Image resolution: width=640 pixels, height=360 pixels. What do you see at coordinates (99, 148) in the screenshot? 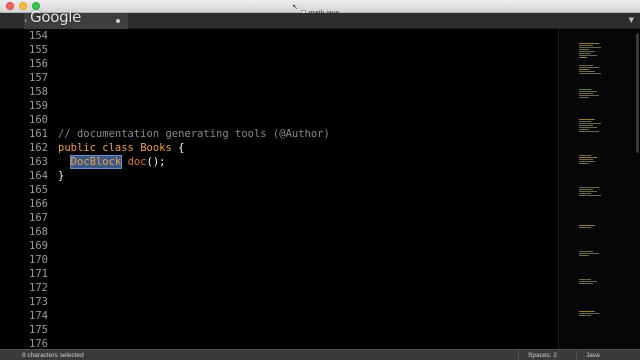
I see `code-token-keyword: public class` at bounding box center [99, 148].